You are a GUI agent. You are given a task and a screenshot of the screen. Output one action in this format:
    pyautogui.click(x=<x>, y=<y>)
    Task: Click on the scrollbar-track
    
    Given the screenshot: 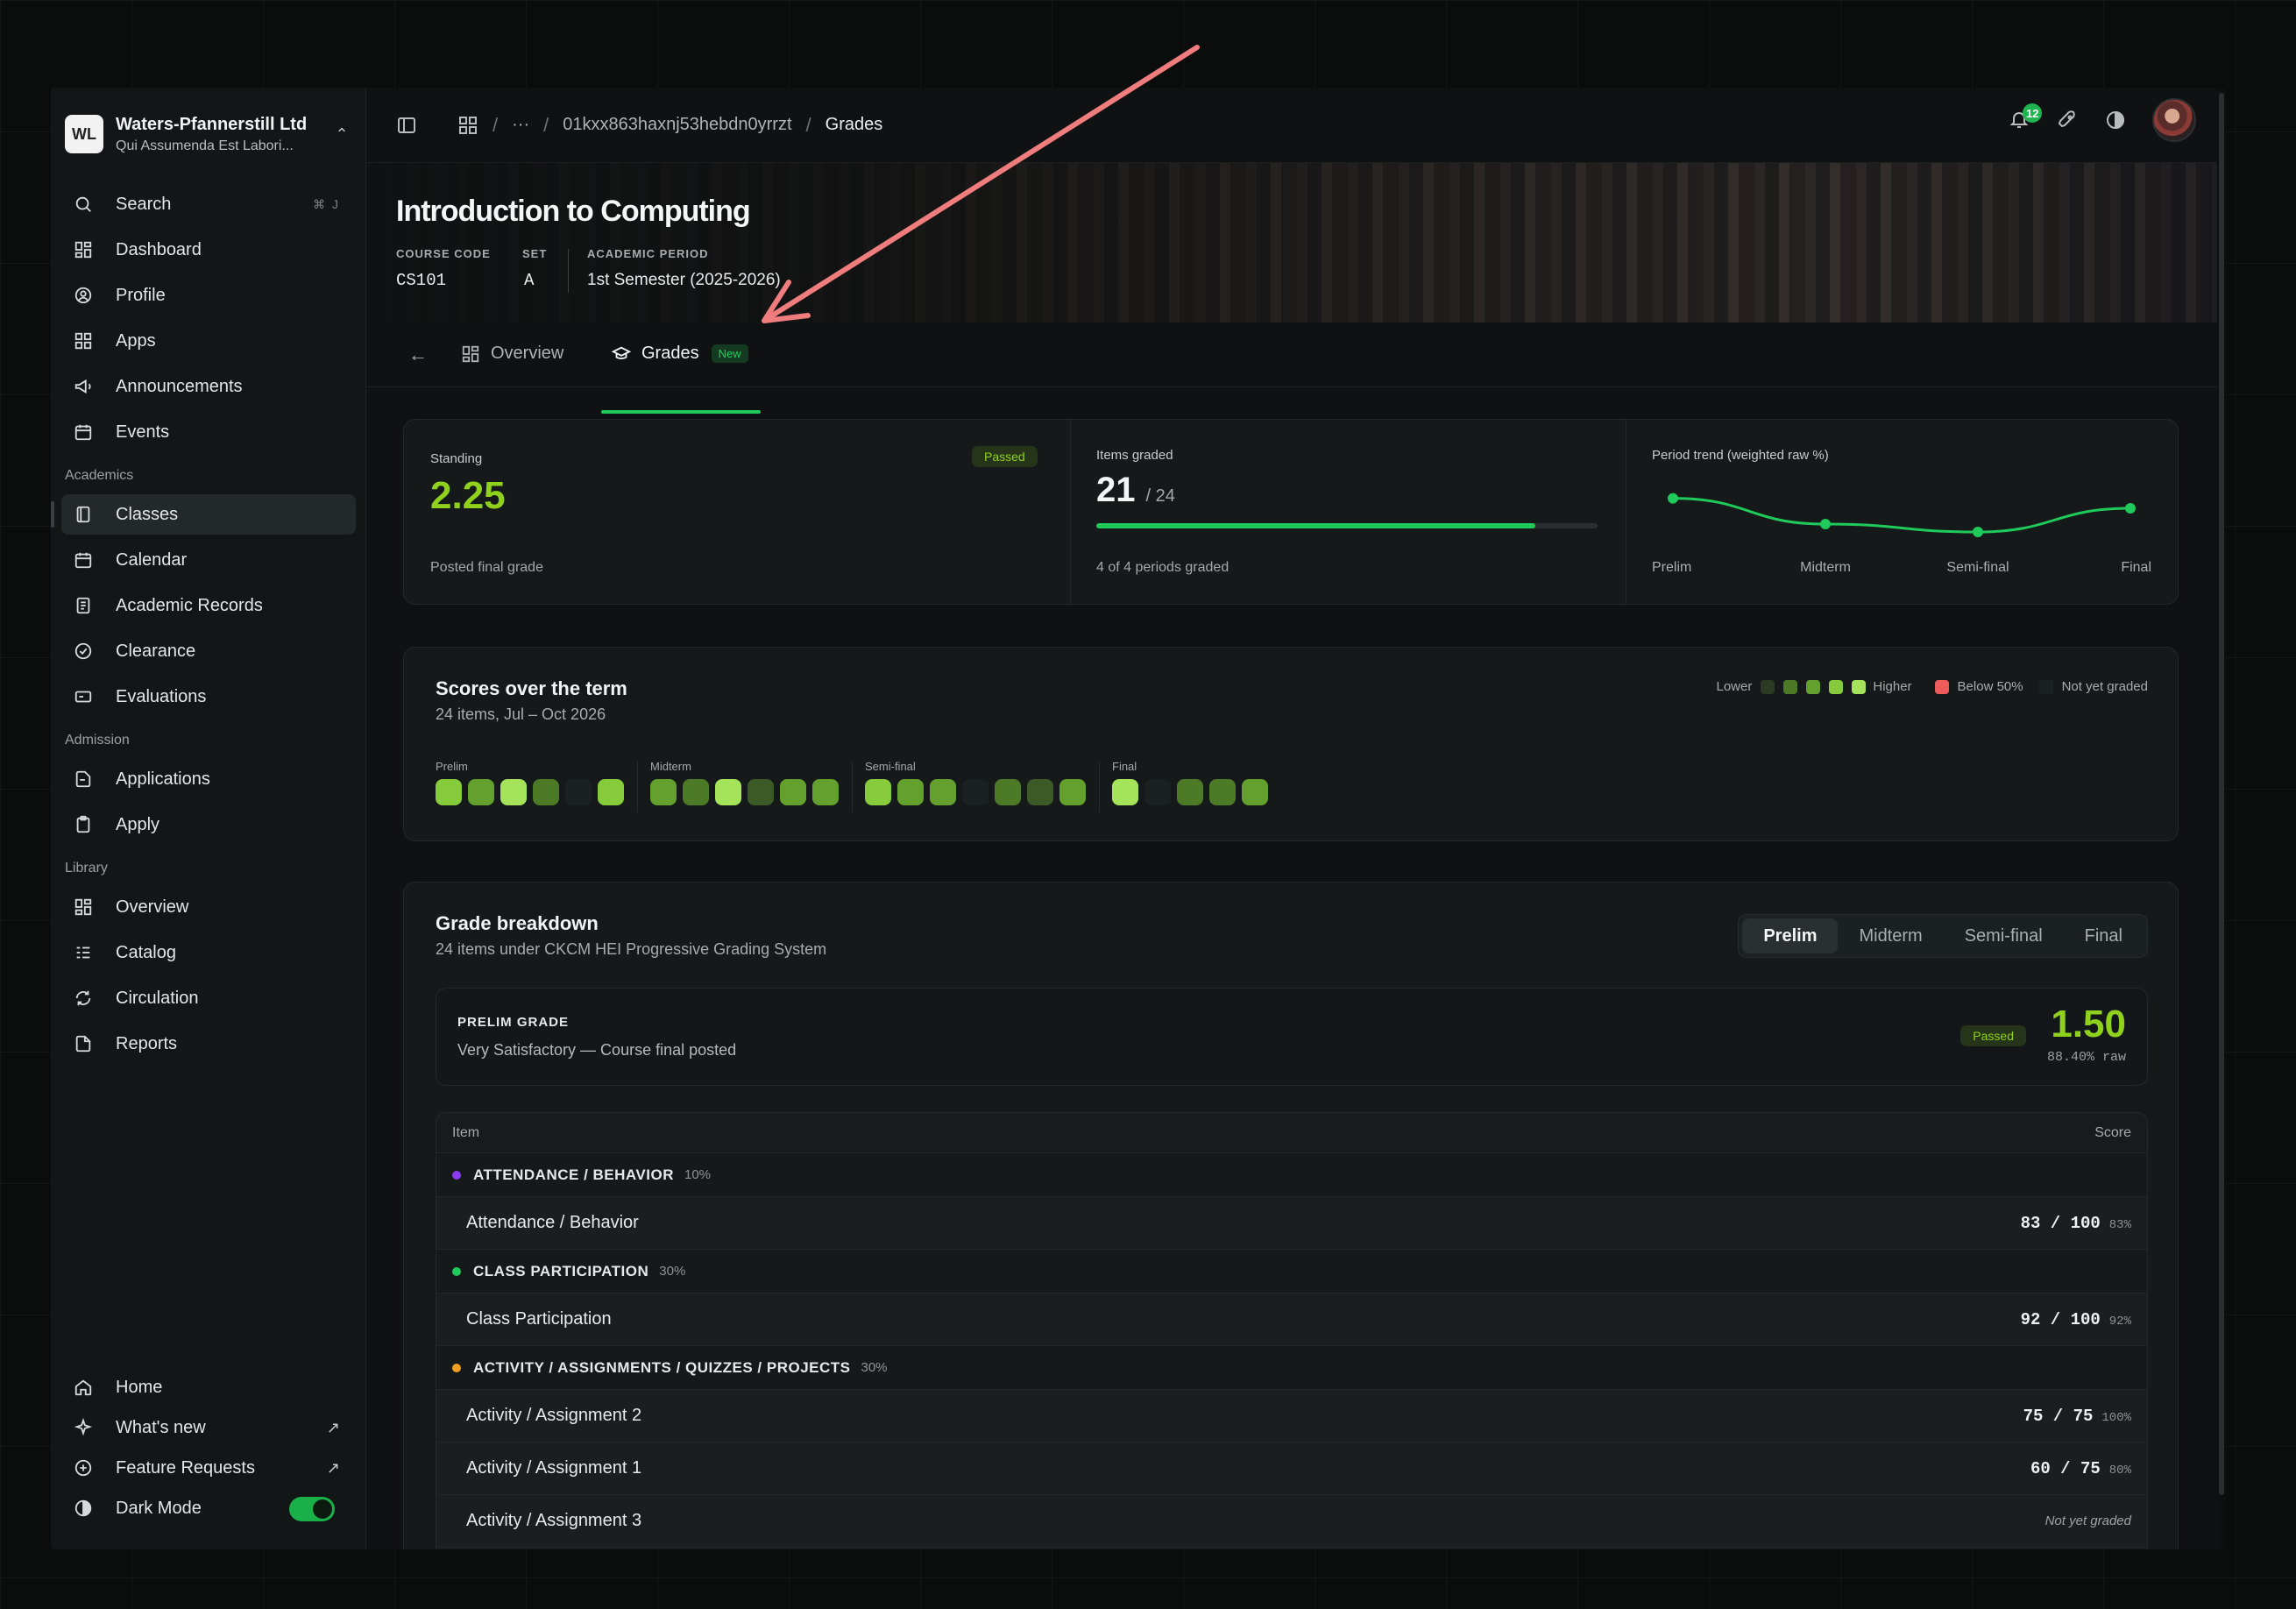 What is the action you would take?
    pyautogui.click(x=2221, y=818)
    